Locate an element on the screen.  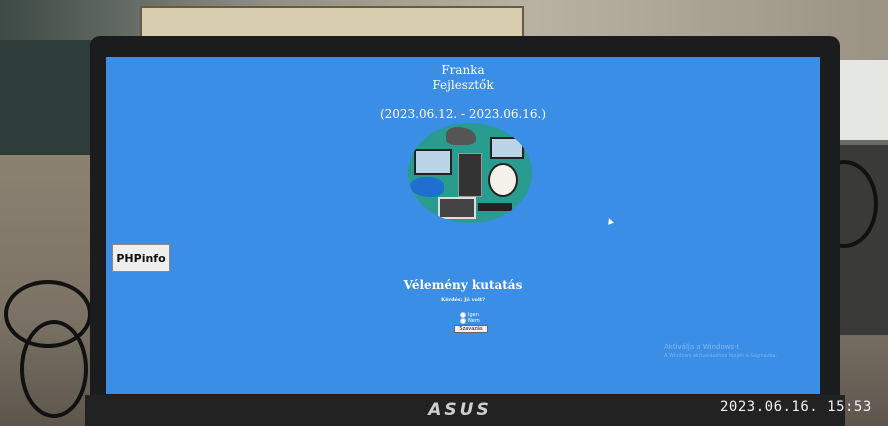
photo-timestamp: 2023.06.16. 15:53 is located at coordinates (796, 407).